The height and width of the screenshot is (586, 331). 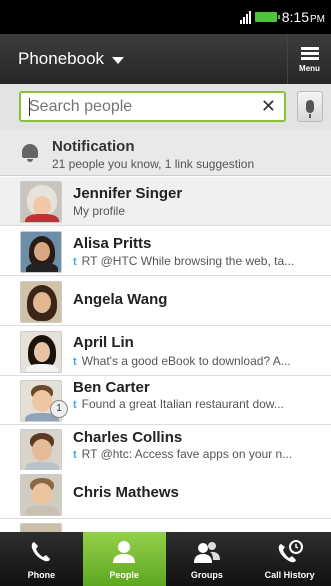 What do you see at coordinates (309, 53) in the screenshot?
I see `menu-icon` at bounding box center [309, 53].